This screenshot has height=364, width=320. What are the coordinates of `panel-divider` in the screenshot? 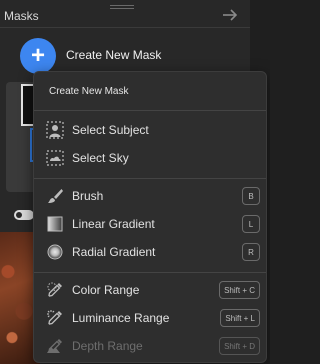 It's located at (125, 27).